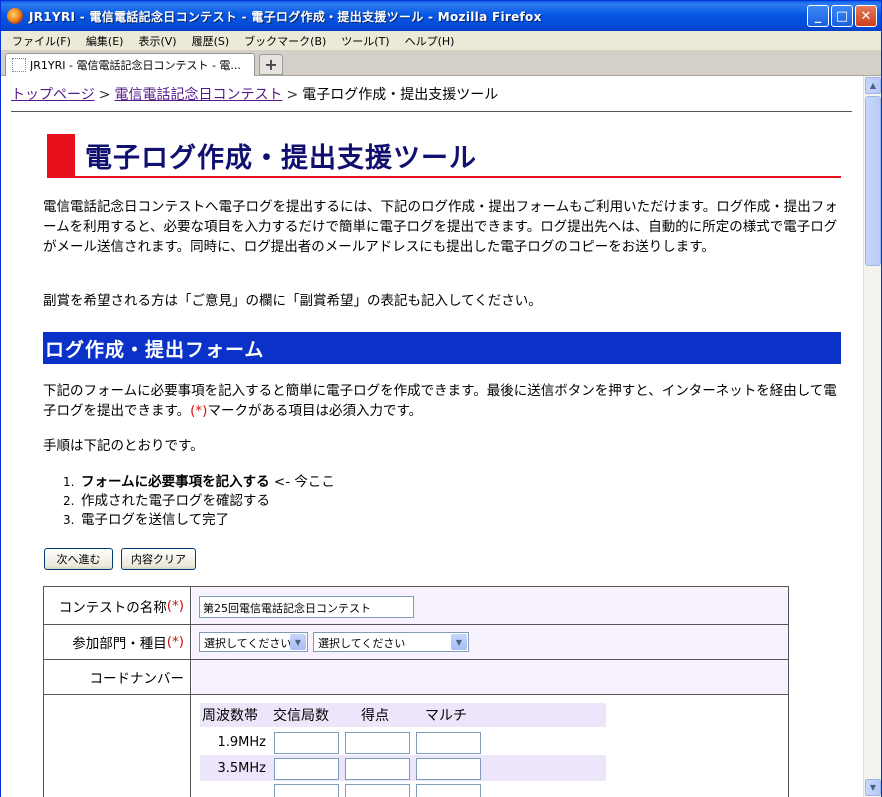 The image size is (882, 797). I want to click on step-text: 作成された電子ログを確認する, so click(175, 501).